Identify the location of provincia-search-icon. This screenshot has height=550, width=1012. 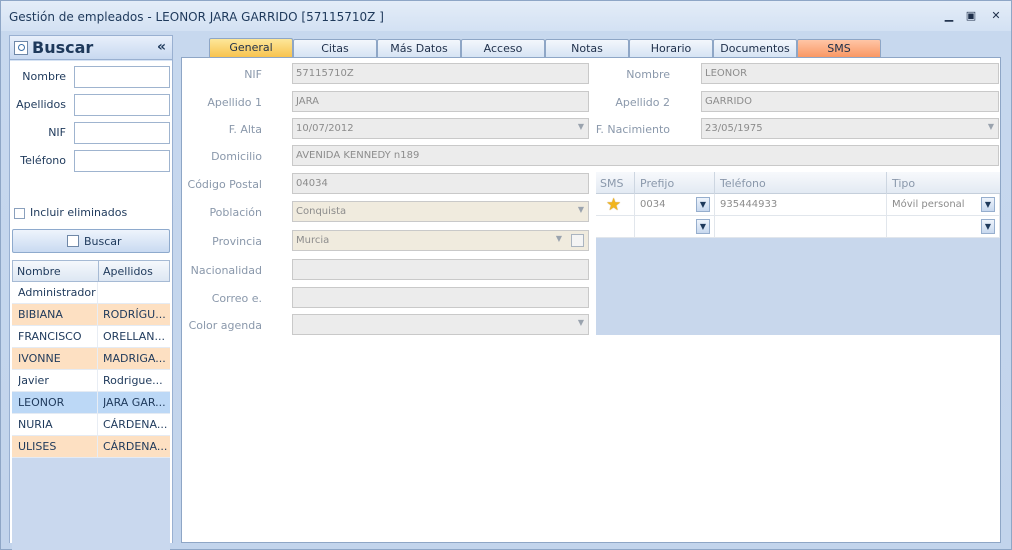
(577, 240).